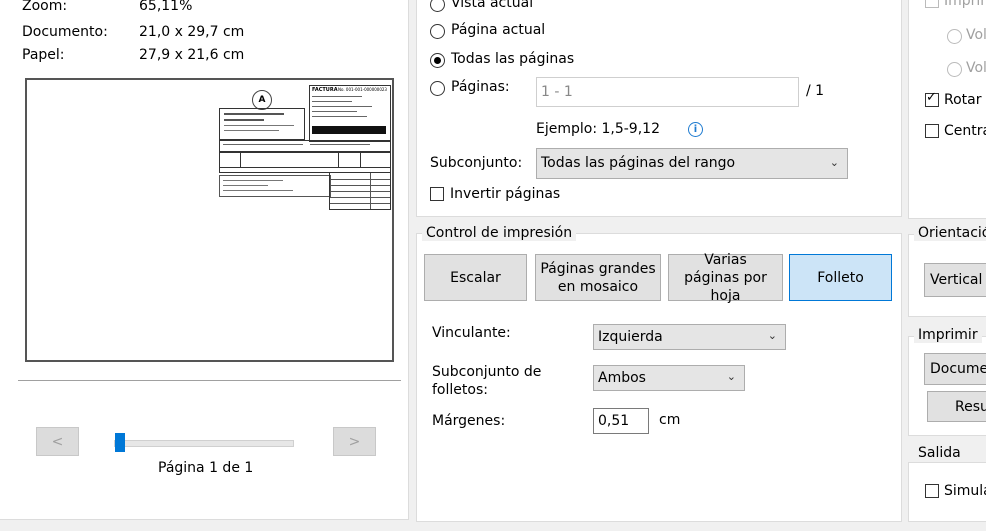  I want to click on info-icon: i, so click(695, 129).